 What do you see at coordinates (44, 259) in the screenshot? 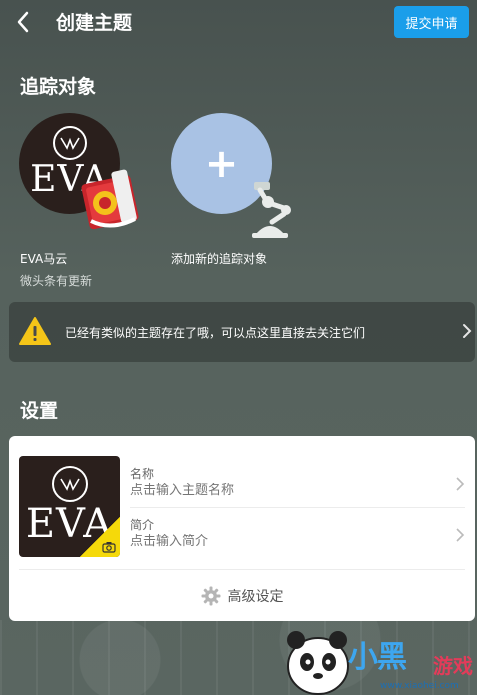
I see `target-name: EVA马云` at bounding box center [44, 259].